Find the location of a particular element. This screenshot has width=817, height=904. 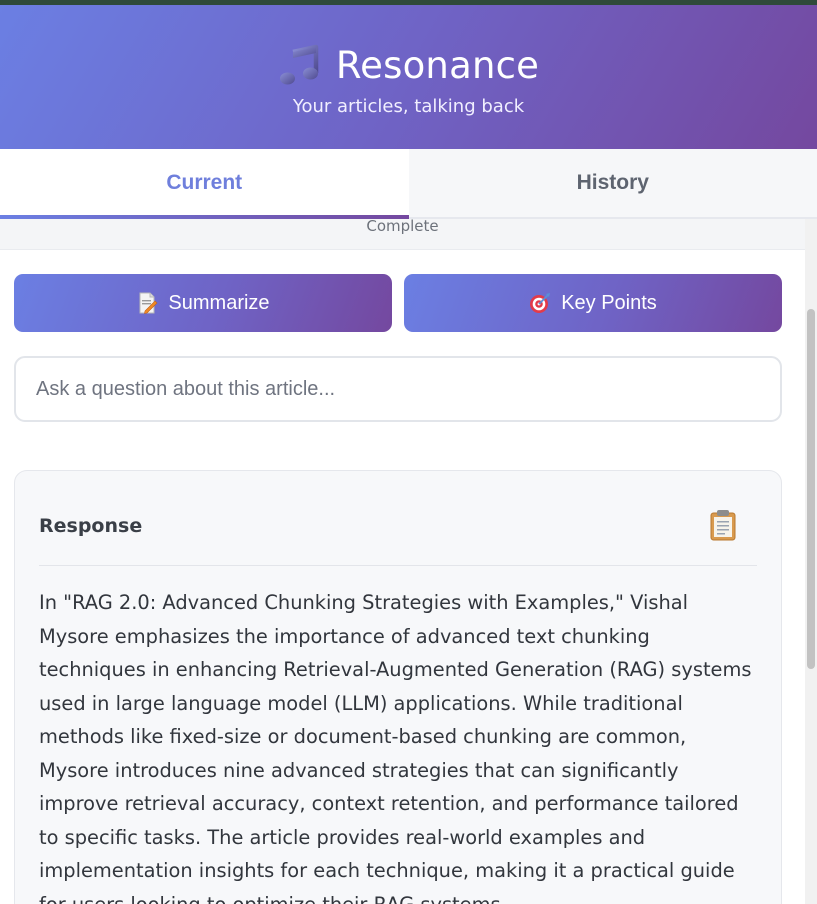

summarize-label: Summarize is located at coordinates (219, 302).